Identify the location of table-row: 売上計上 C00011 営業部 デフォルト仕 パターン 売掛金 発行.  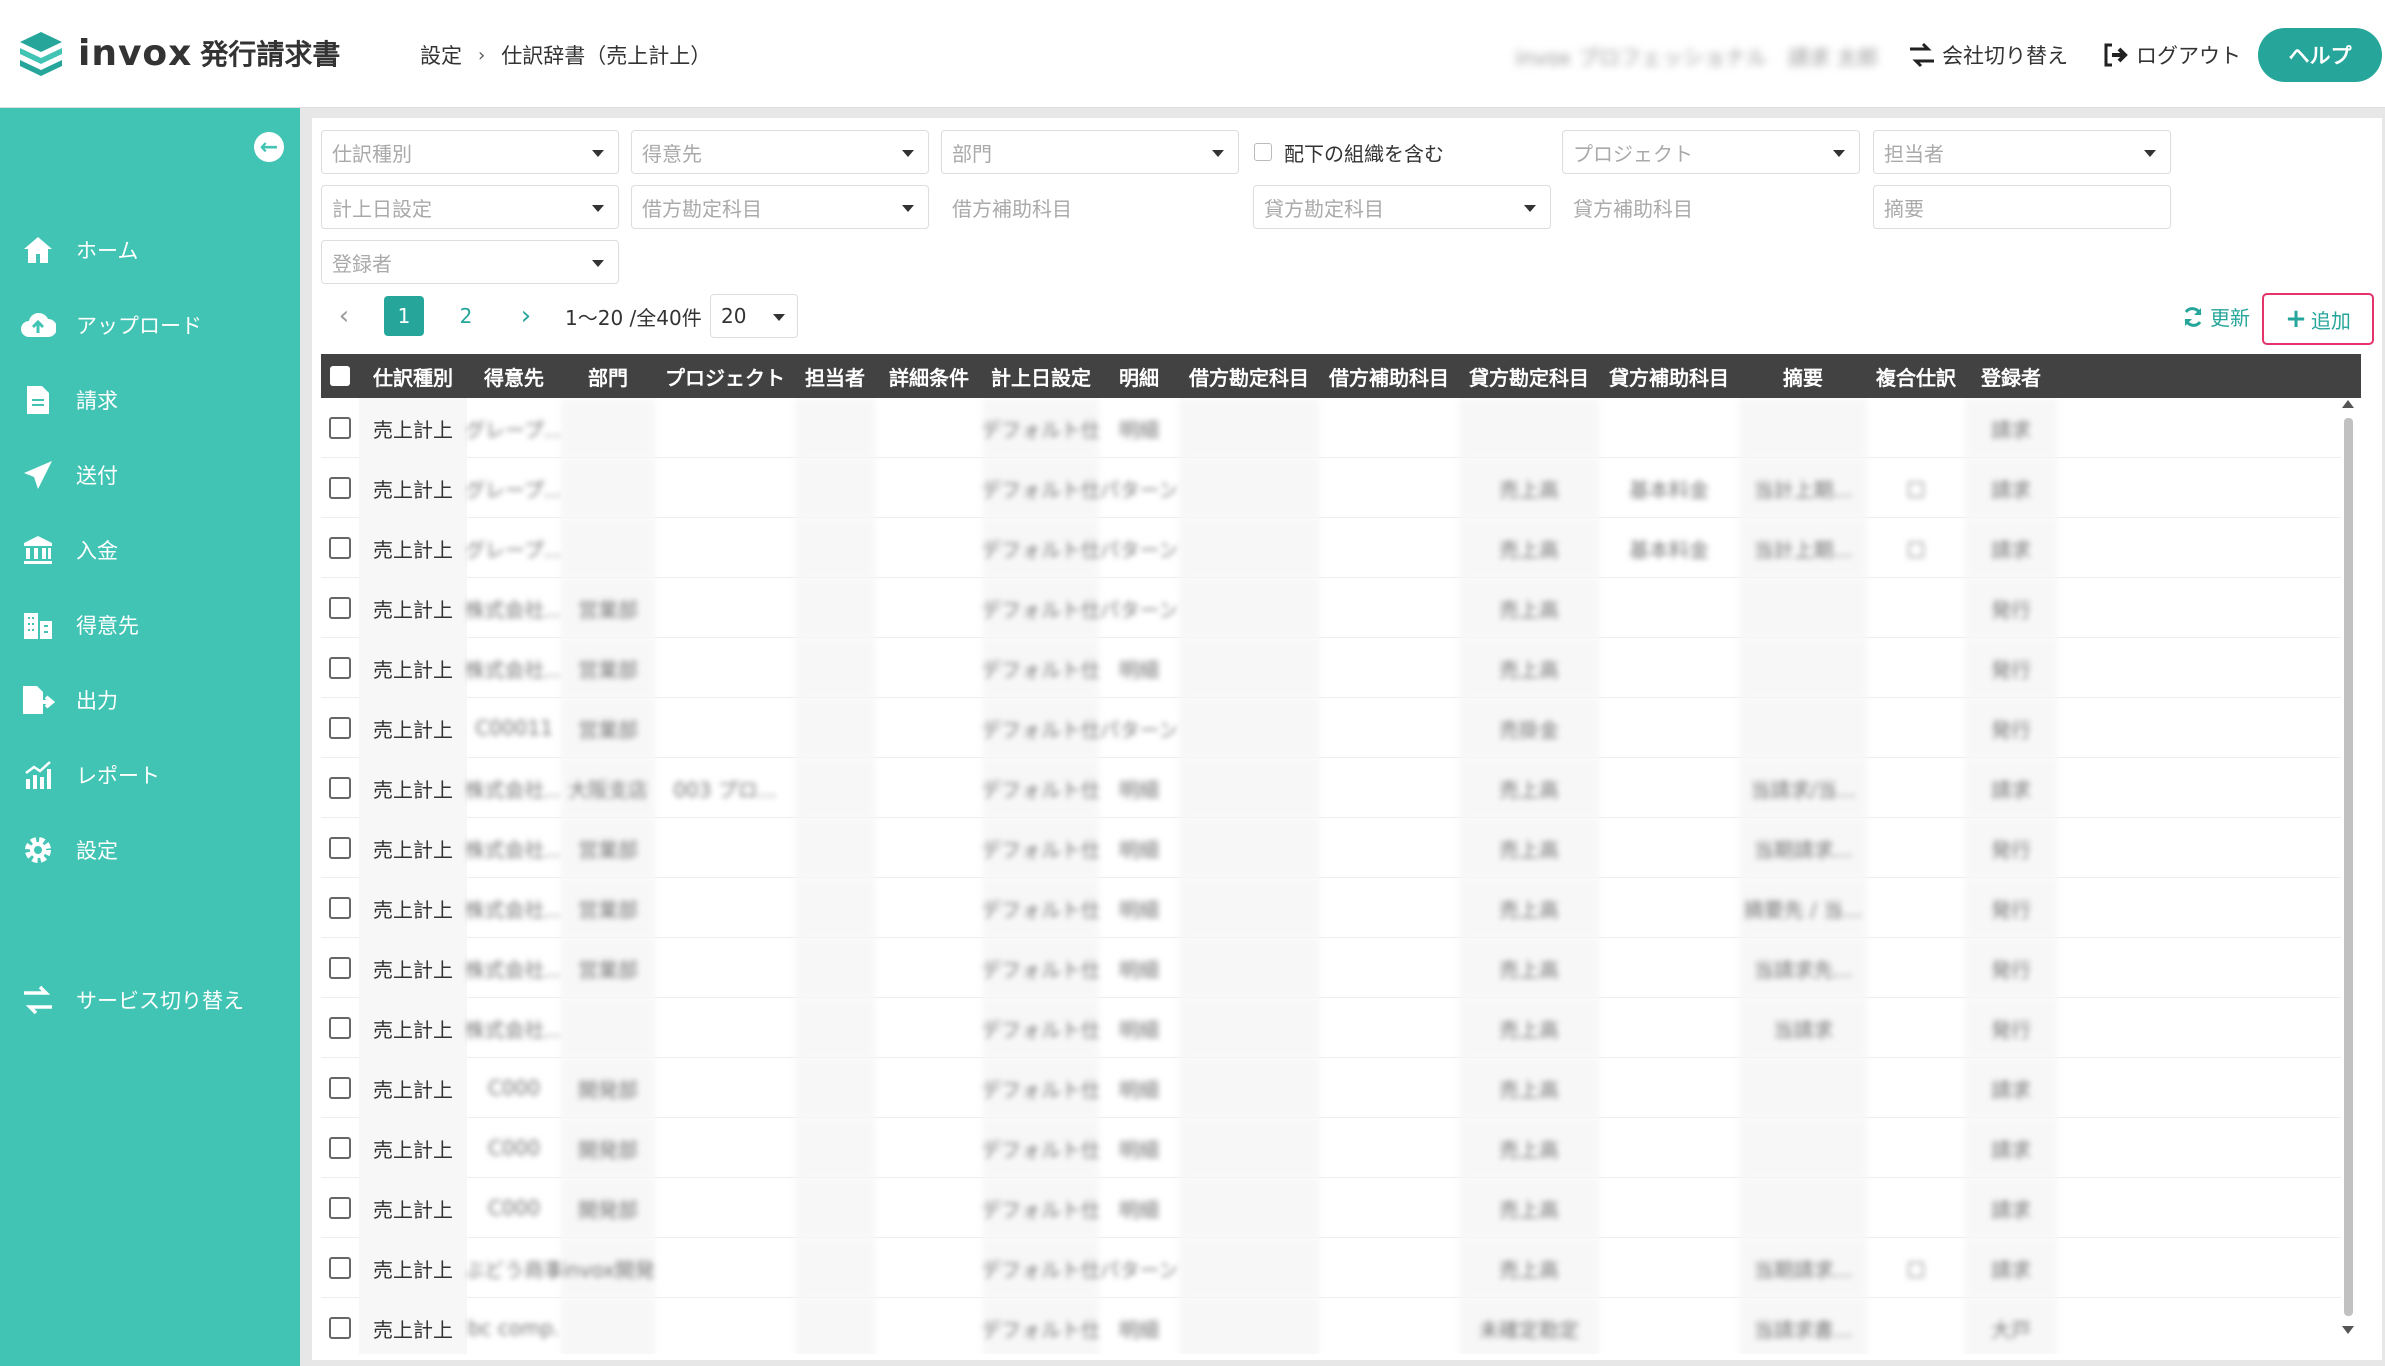
(1331, 728).